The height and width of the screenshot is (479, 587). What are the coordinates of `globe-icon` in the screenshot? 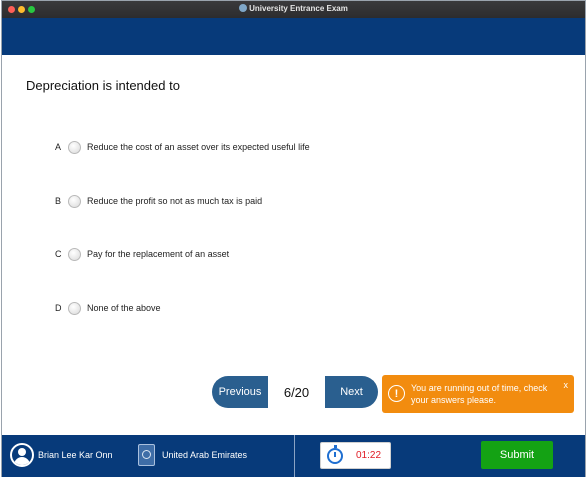 It's located at (243, 8).